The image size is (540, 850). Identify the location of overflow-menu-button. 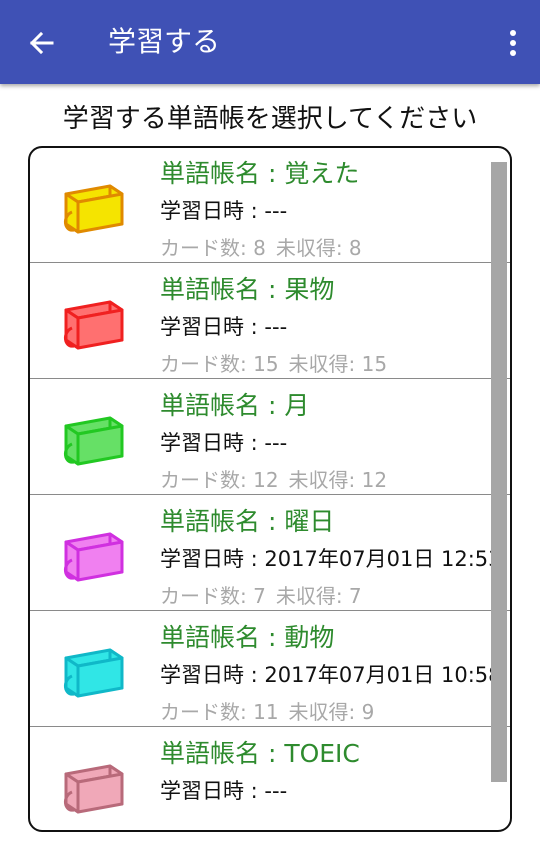
(513, 43).